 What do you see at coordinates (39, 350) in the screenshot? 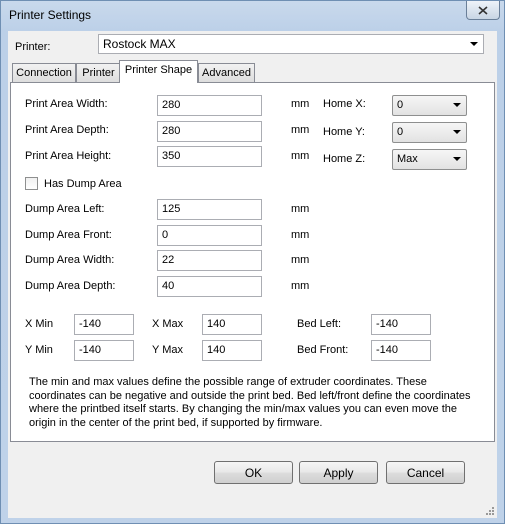
I see `y-min-label: Y Min` at bounding box center [39, 350].